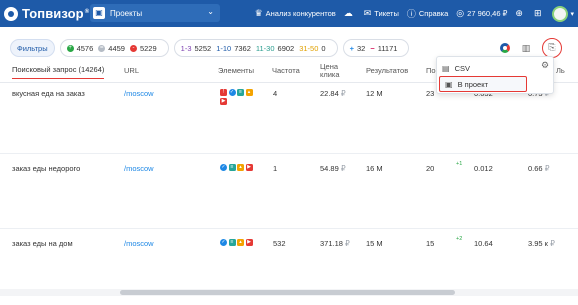 Image resolution: width=578 pixels, height=305 pixels. I want to click on arrow-up-icon: +, so click(70, 48).